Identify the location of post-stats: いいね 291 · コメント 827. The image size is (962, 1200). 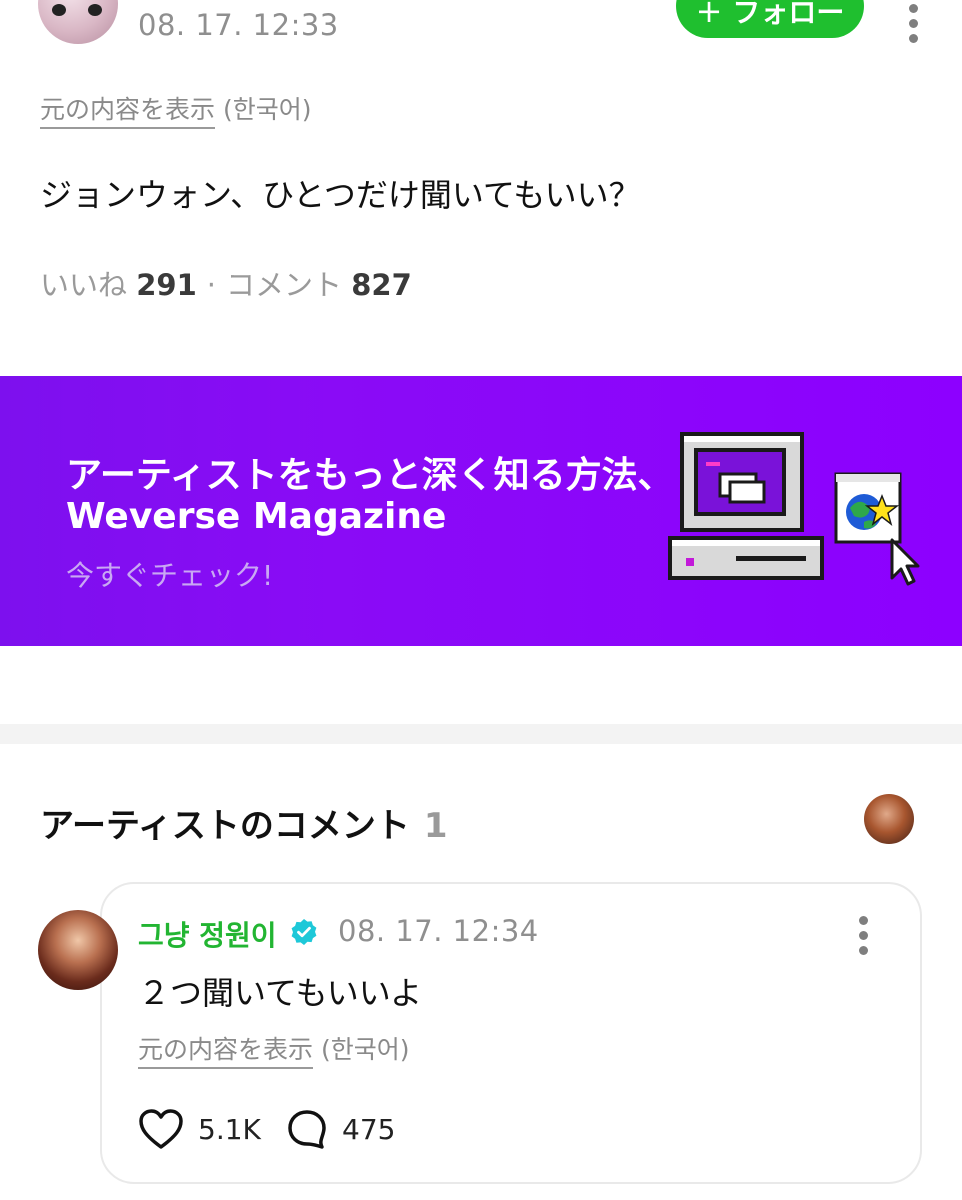
(226, 283).